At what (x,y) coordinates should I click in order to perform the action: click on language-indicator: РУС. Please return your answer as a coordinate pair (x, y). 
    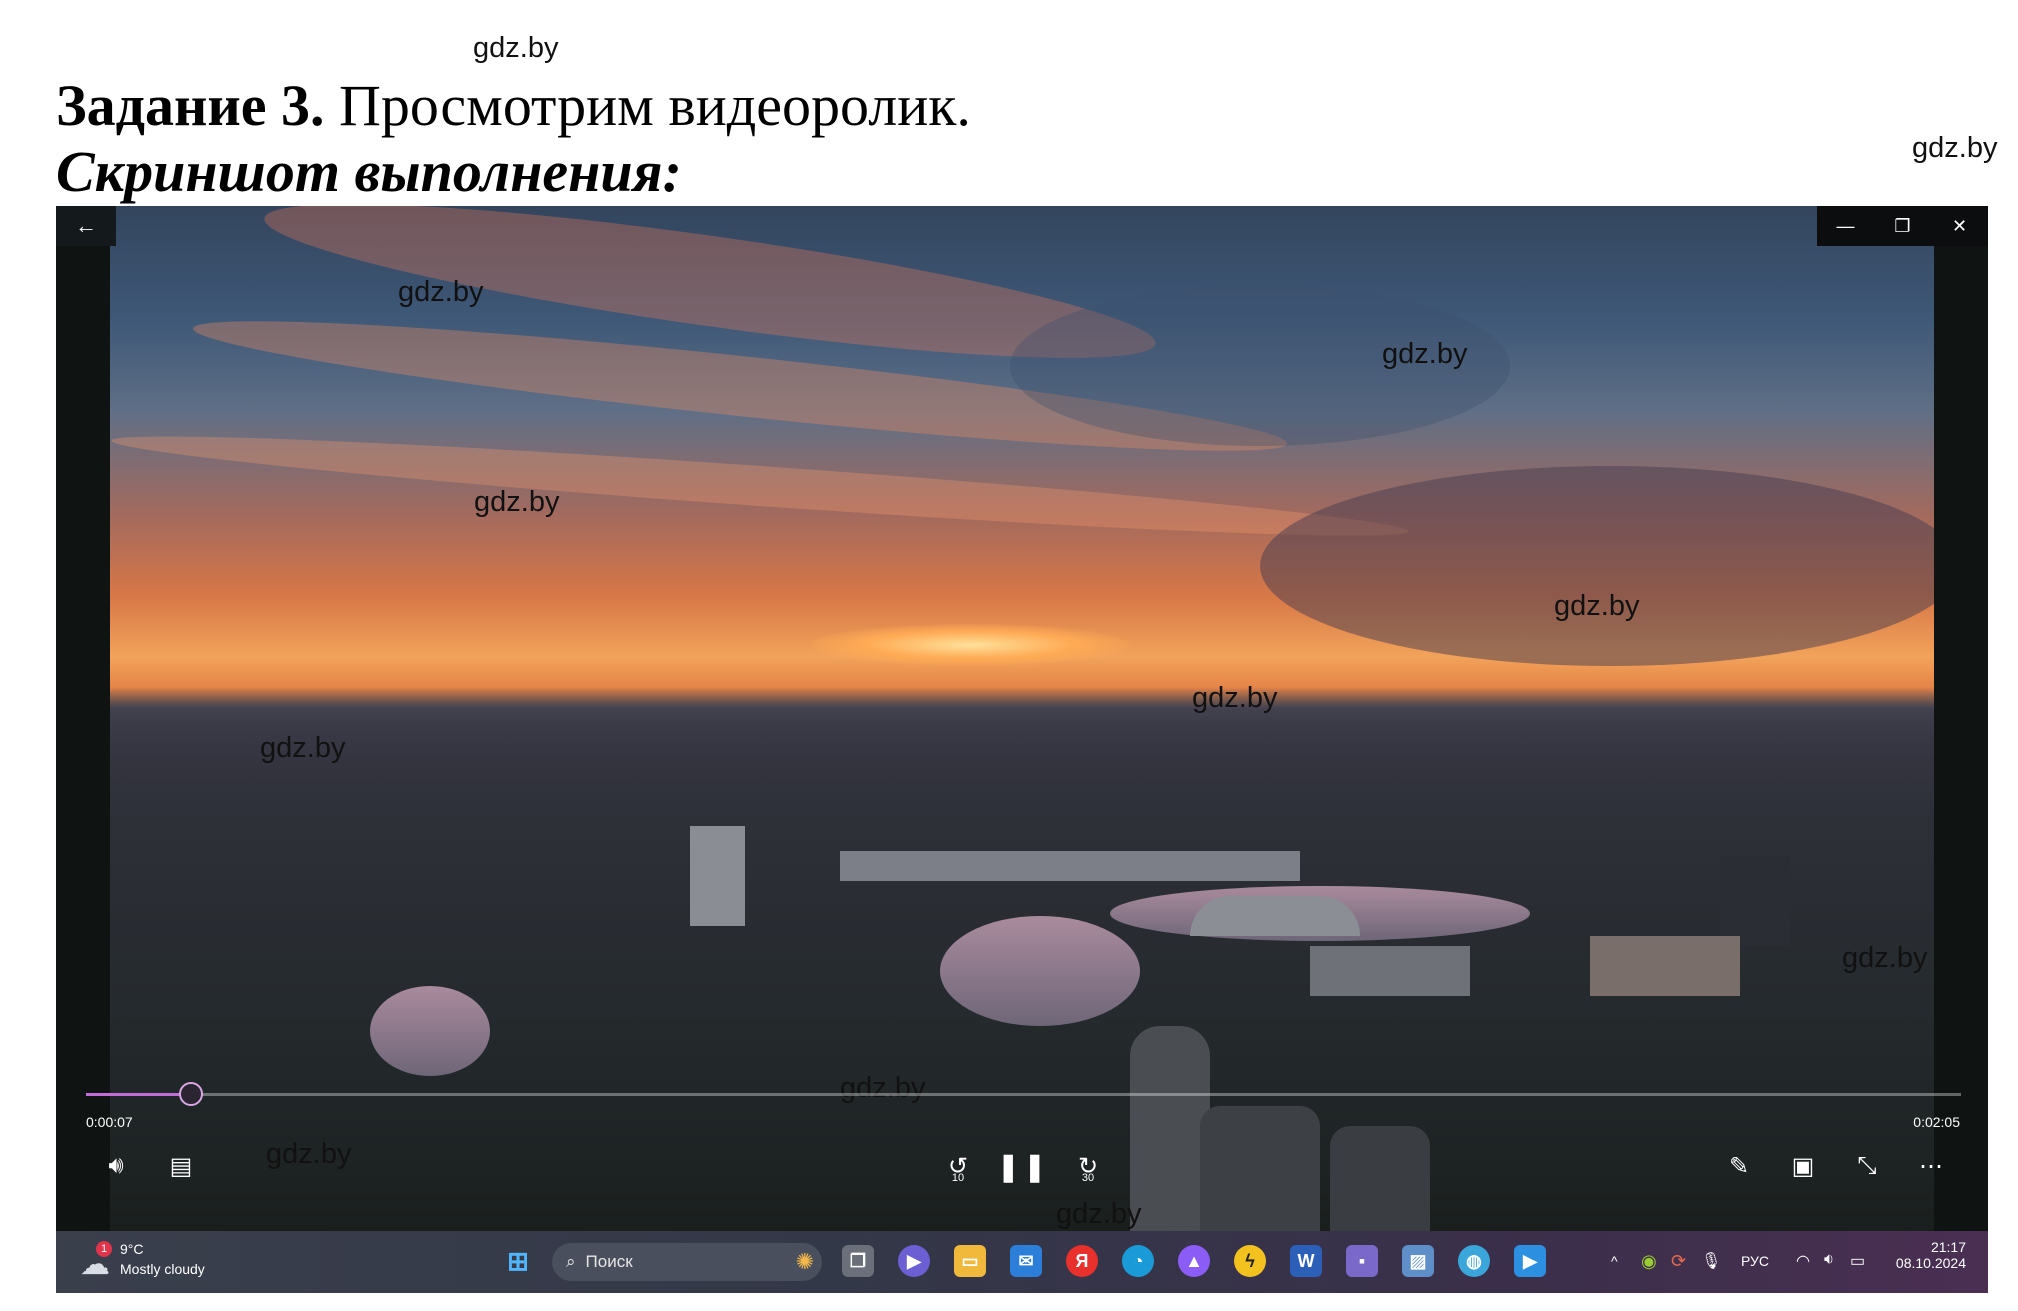
    Looking at the image, I should click on (1755, 1261).